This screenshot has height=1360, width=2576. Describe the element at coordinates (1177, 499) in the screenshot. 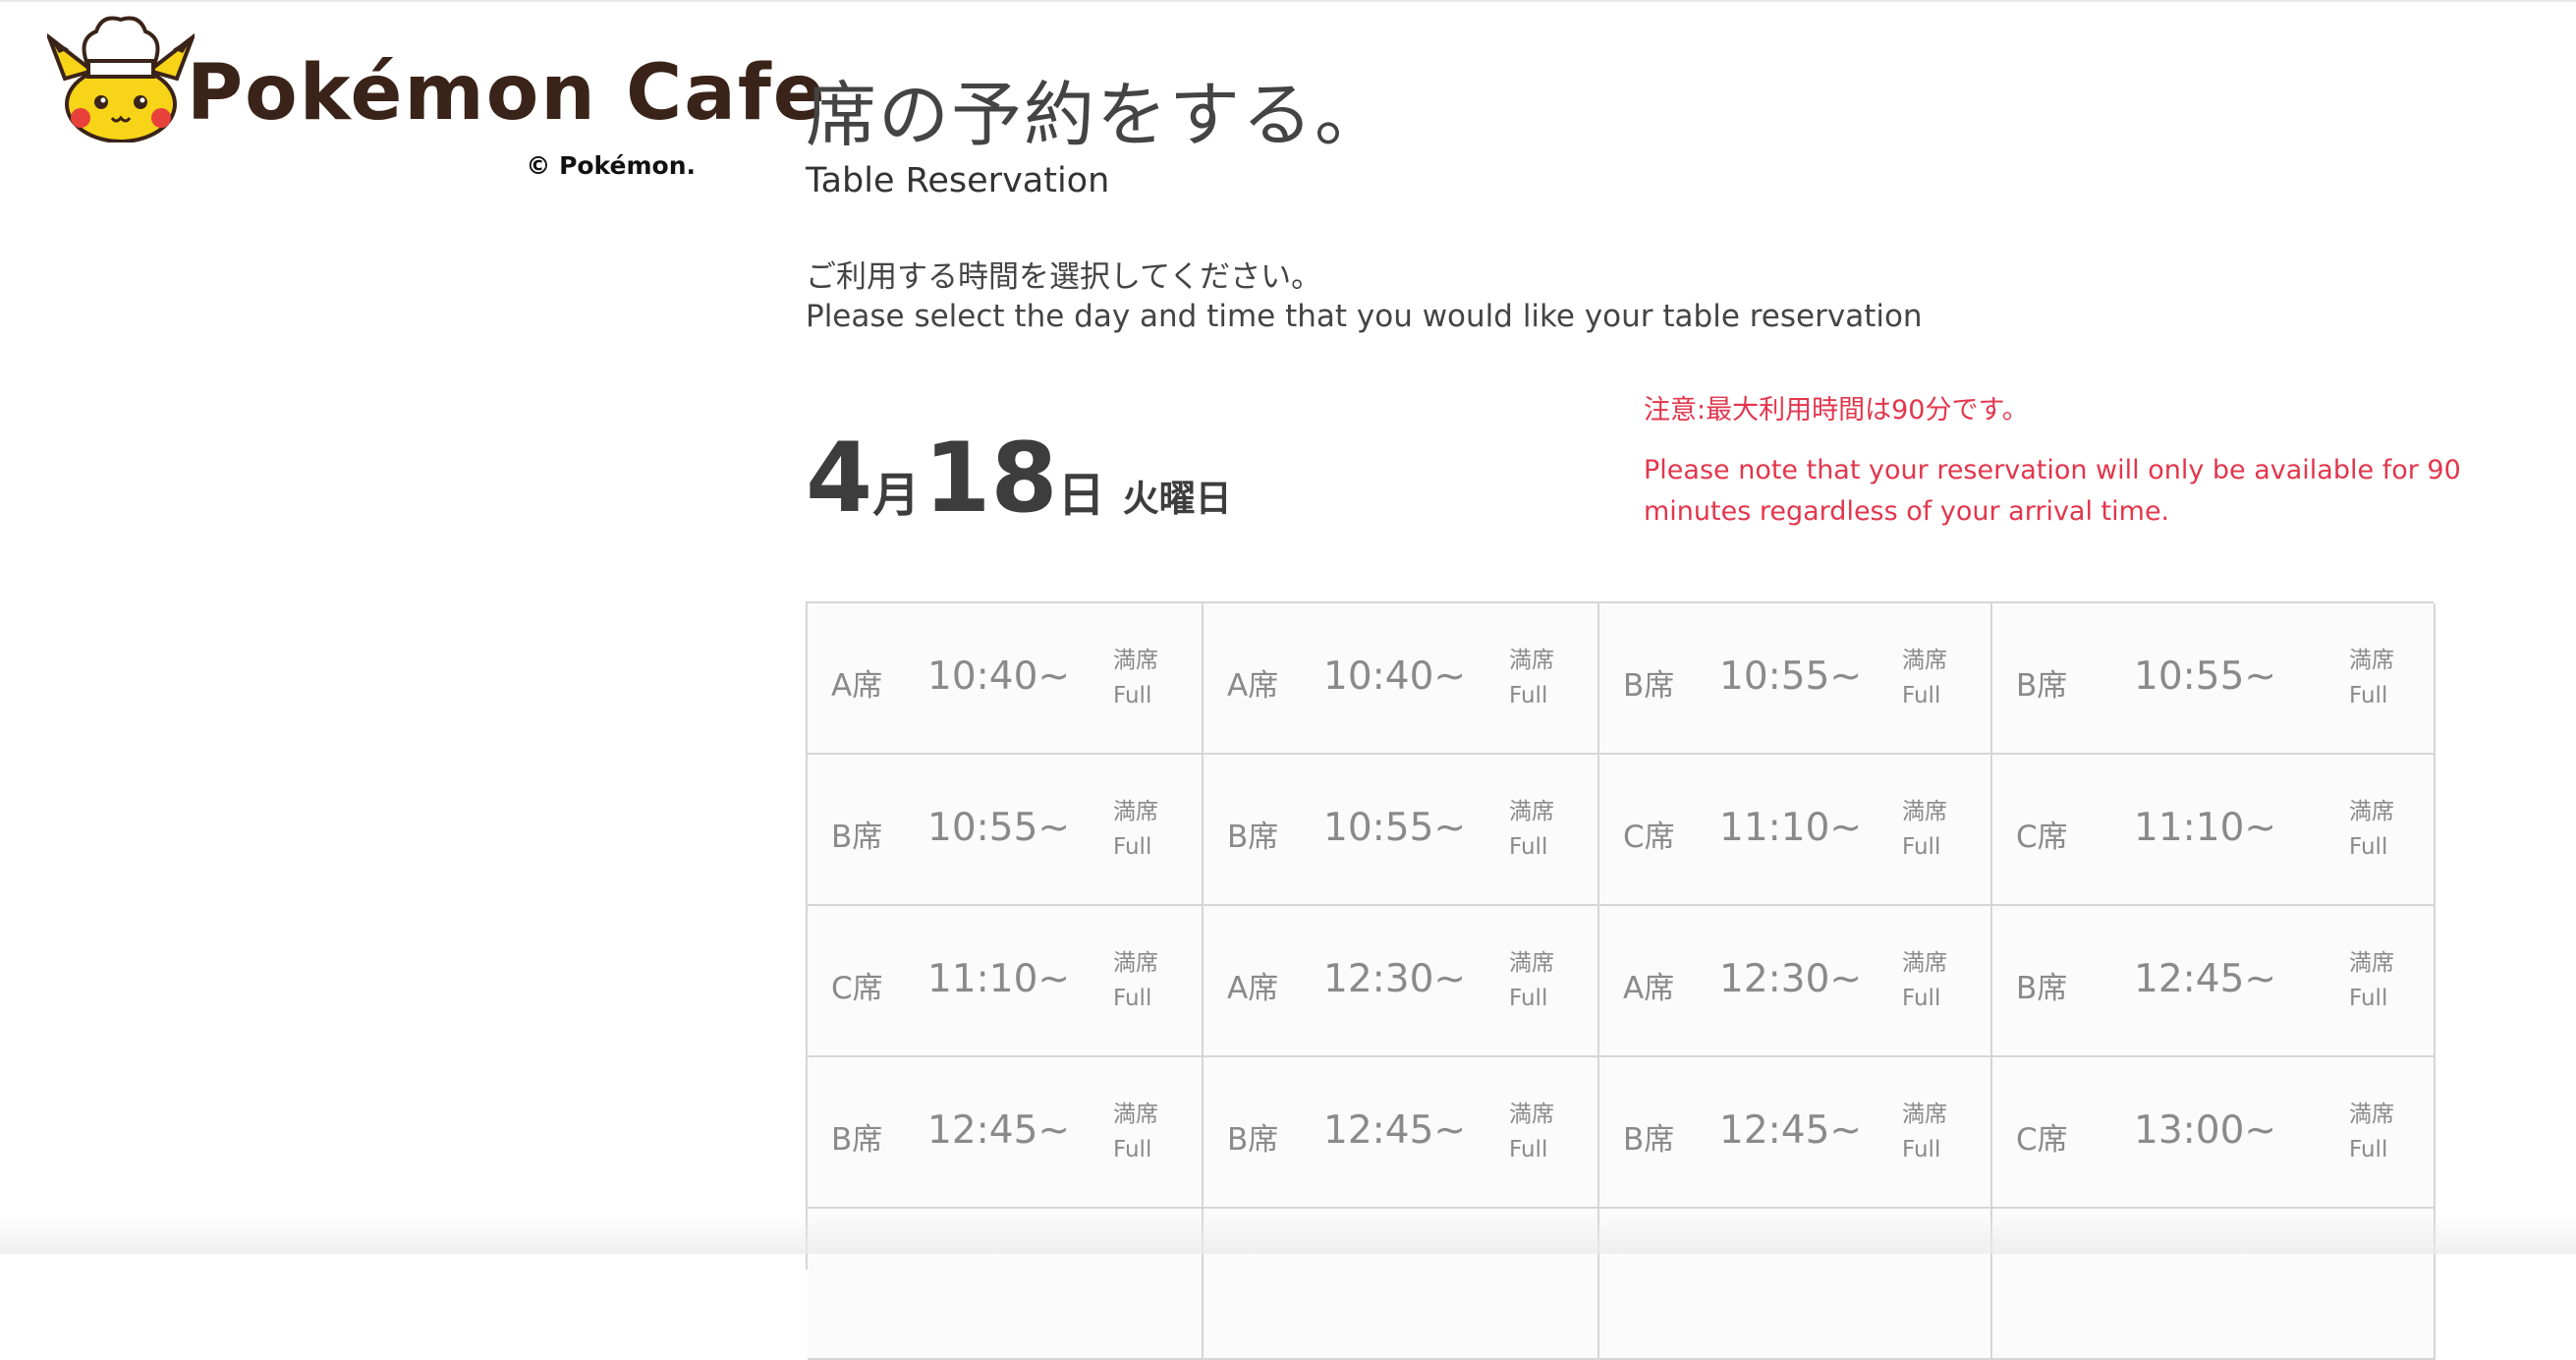

I see `date-weekday: 火曜日` at that location.